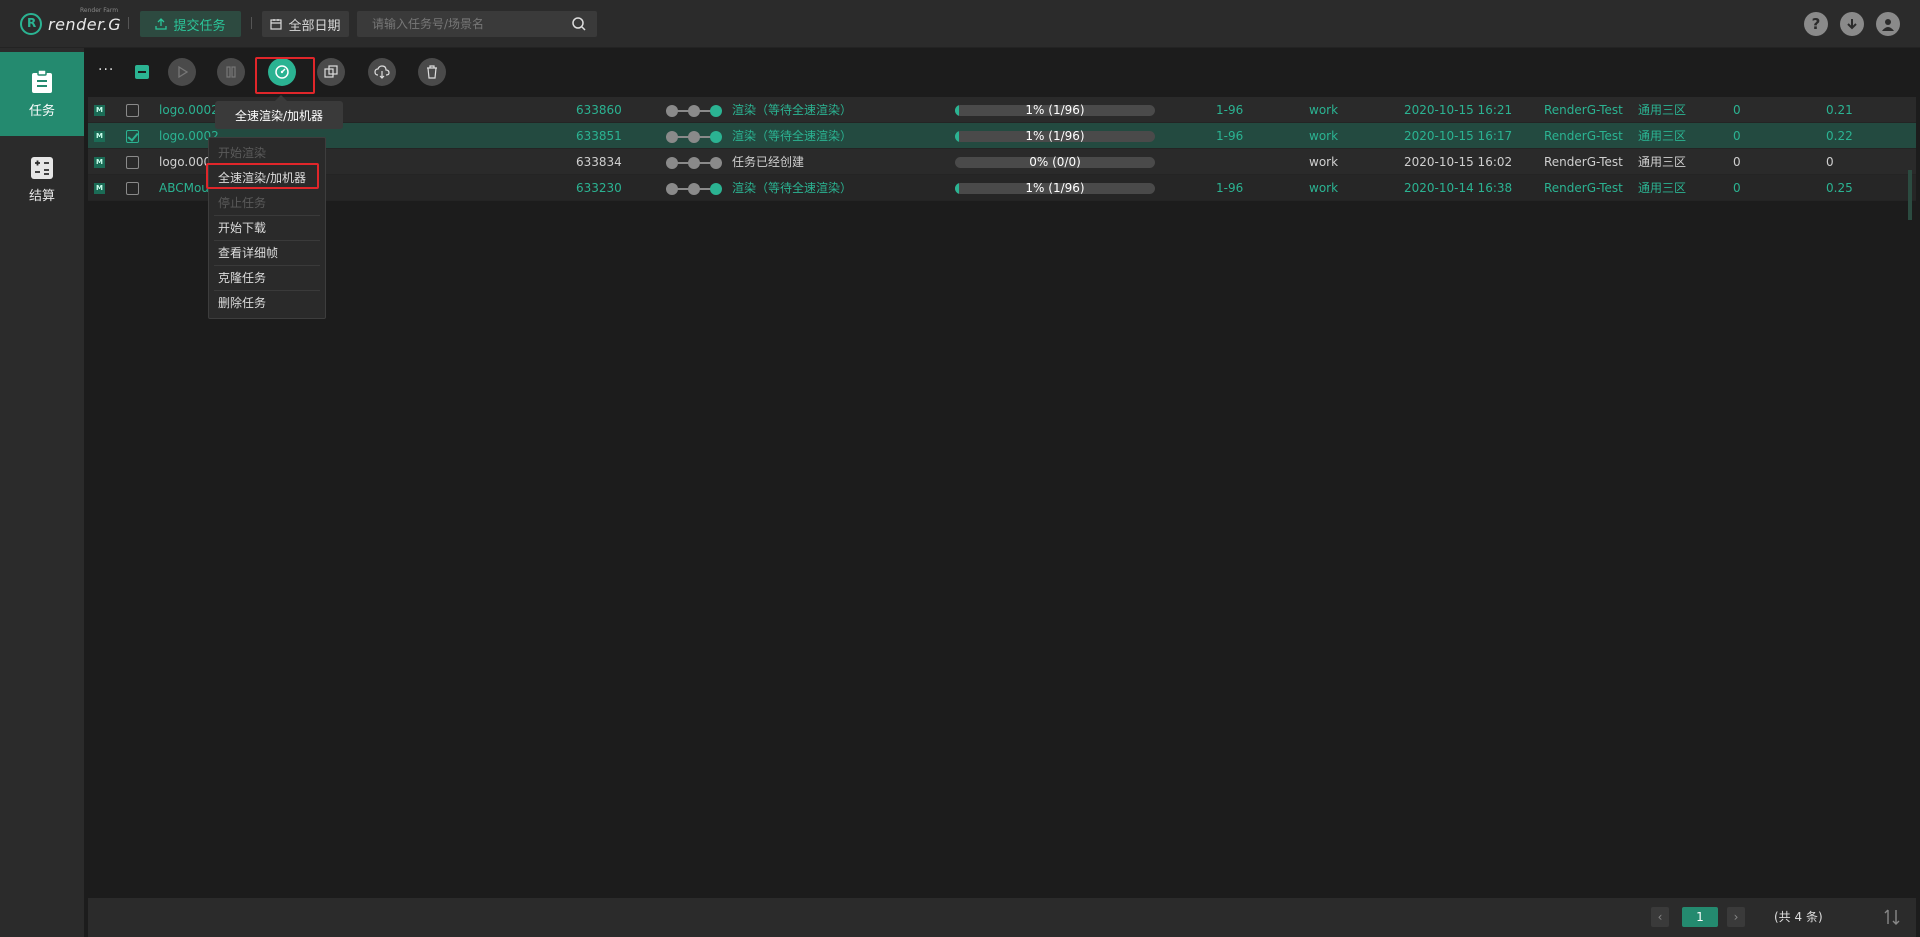  What do you see at coordinates (242, 303) in the screenshot?
I see `menu-item-label: 删除任务` at bounding box center [242, 303].